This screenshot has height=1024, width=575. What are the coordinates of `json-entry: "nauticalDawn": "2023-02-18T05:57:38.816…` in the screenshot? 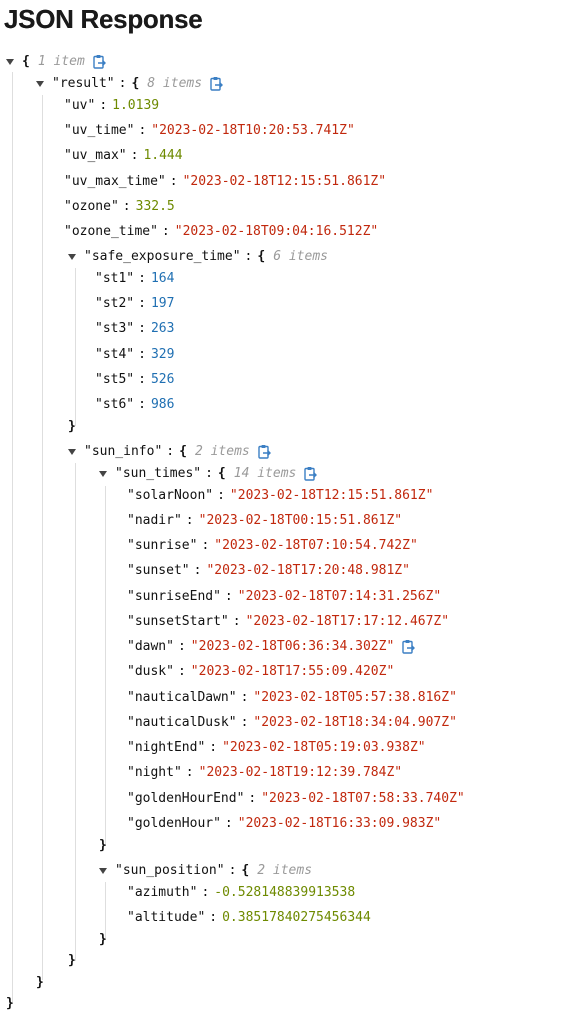 It's located at (292, 698).